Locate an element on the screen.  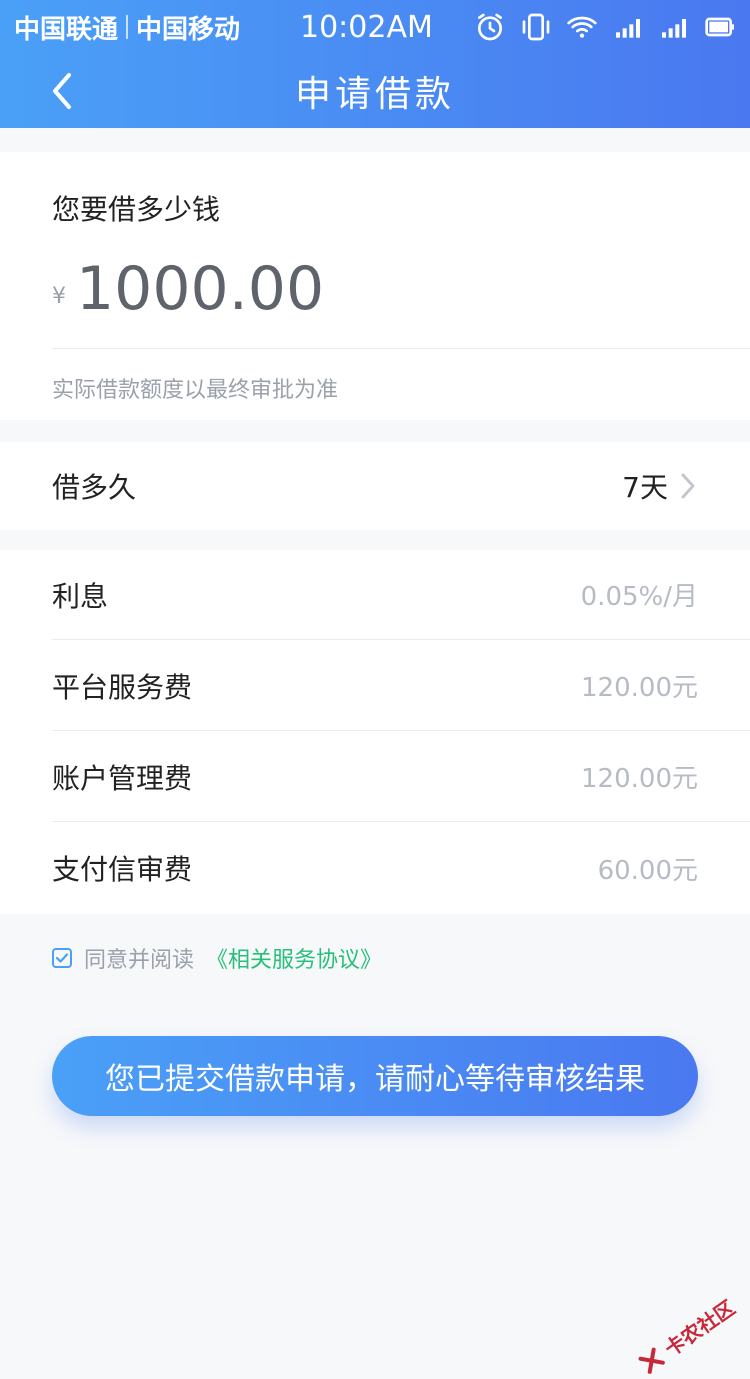
currency-symbol: ¥ is located at coordinates (59, 296).